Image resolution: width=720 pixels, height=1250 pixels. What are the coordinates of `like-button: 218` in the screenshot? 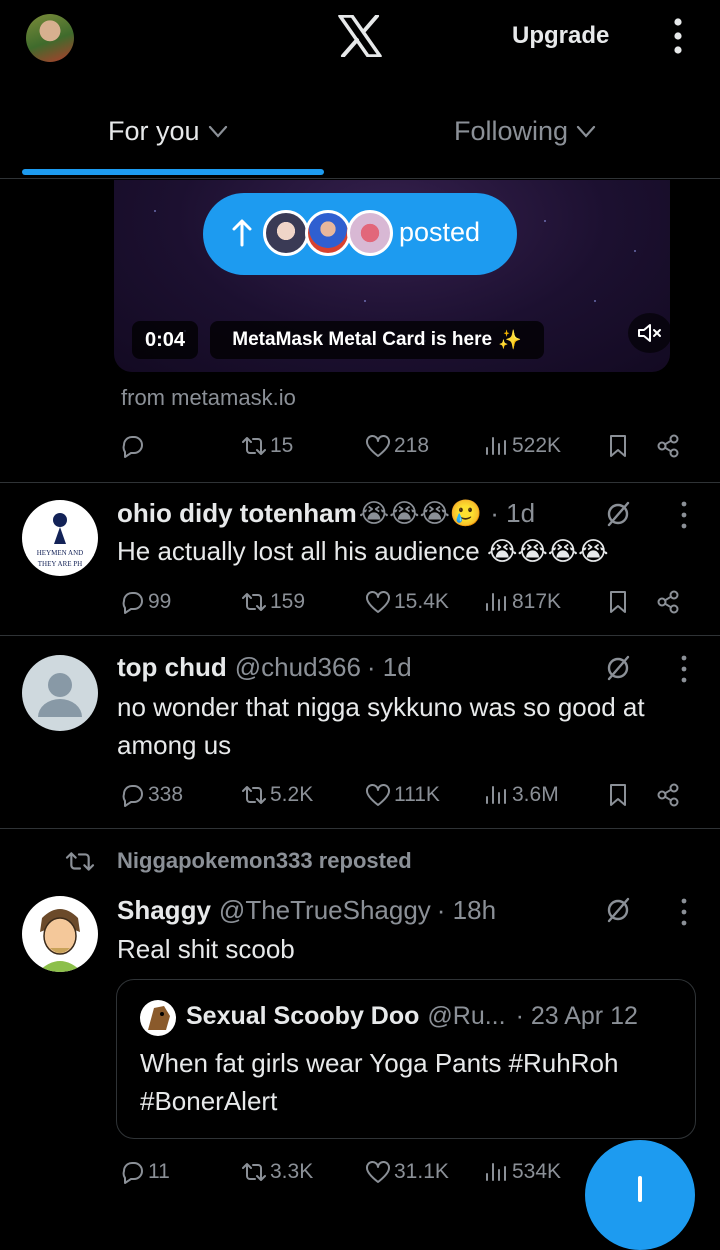 It's located at (396, 446).